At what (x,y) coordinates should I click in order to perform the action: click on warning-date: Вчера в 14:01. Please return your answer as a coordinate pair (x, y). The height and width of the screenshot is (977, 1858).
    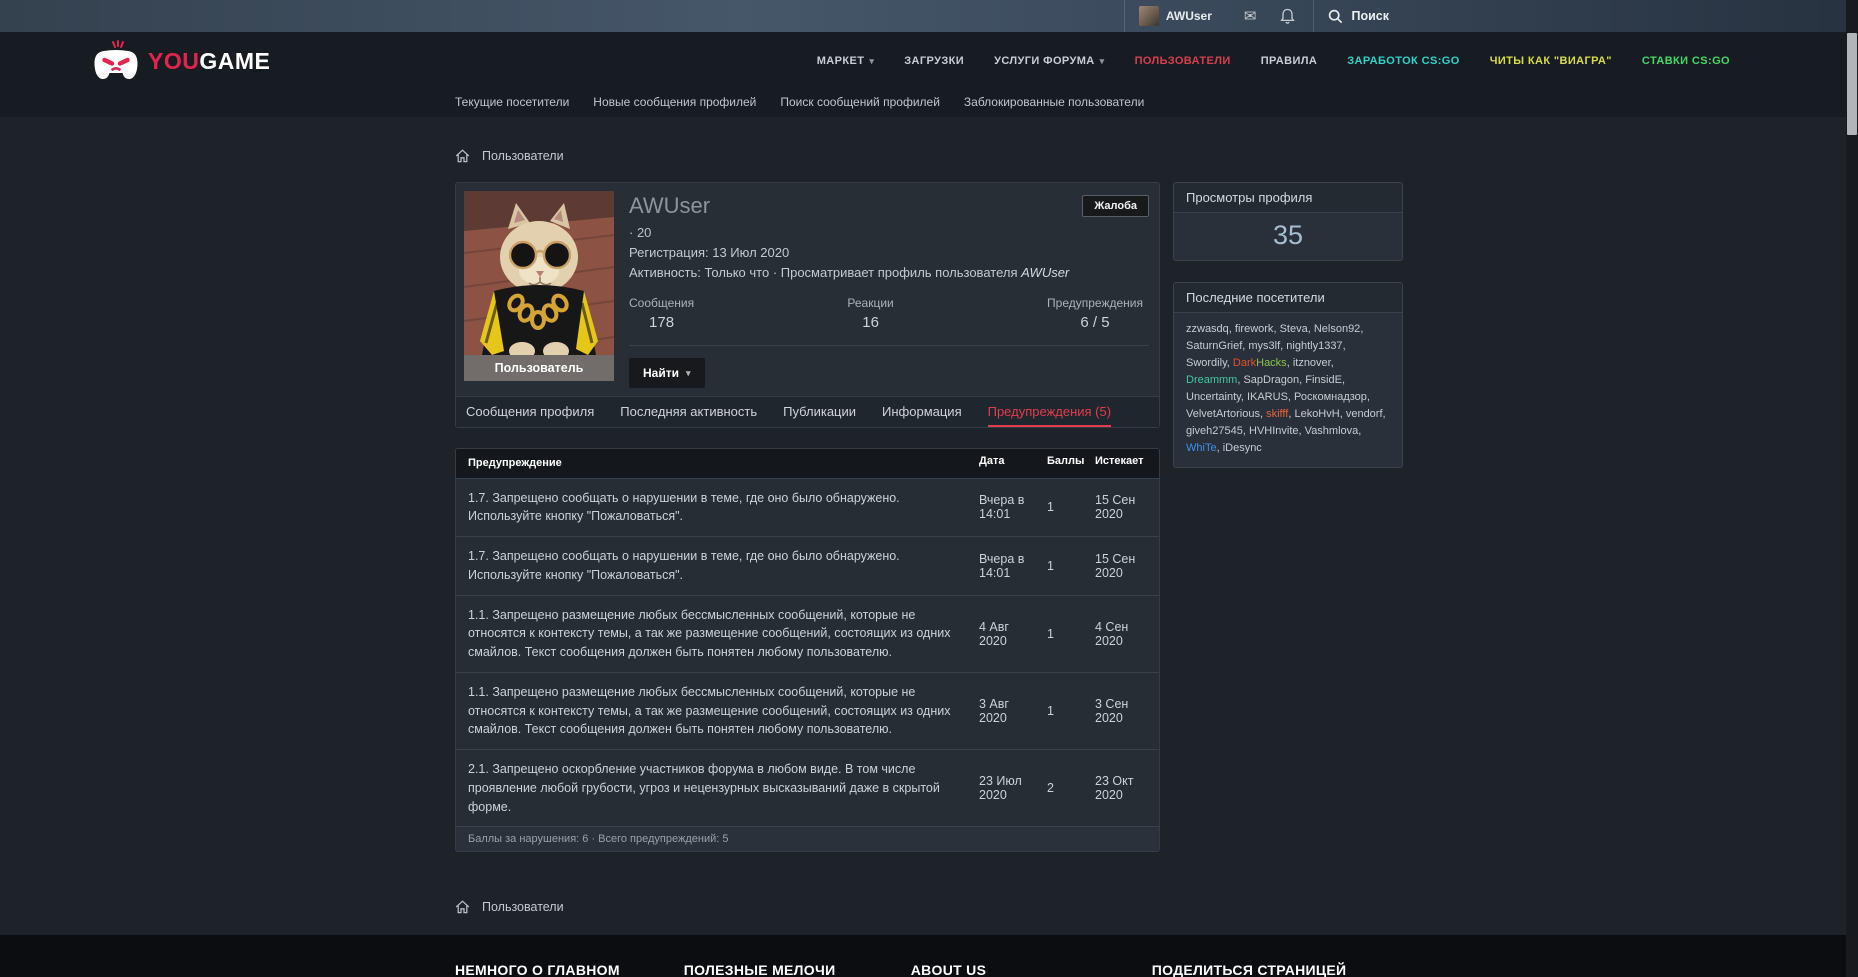
    Looking at the image, I should click on (1002, 565).